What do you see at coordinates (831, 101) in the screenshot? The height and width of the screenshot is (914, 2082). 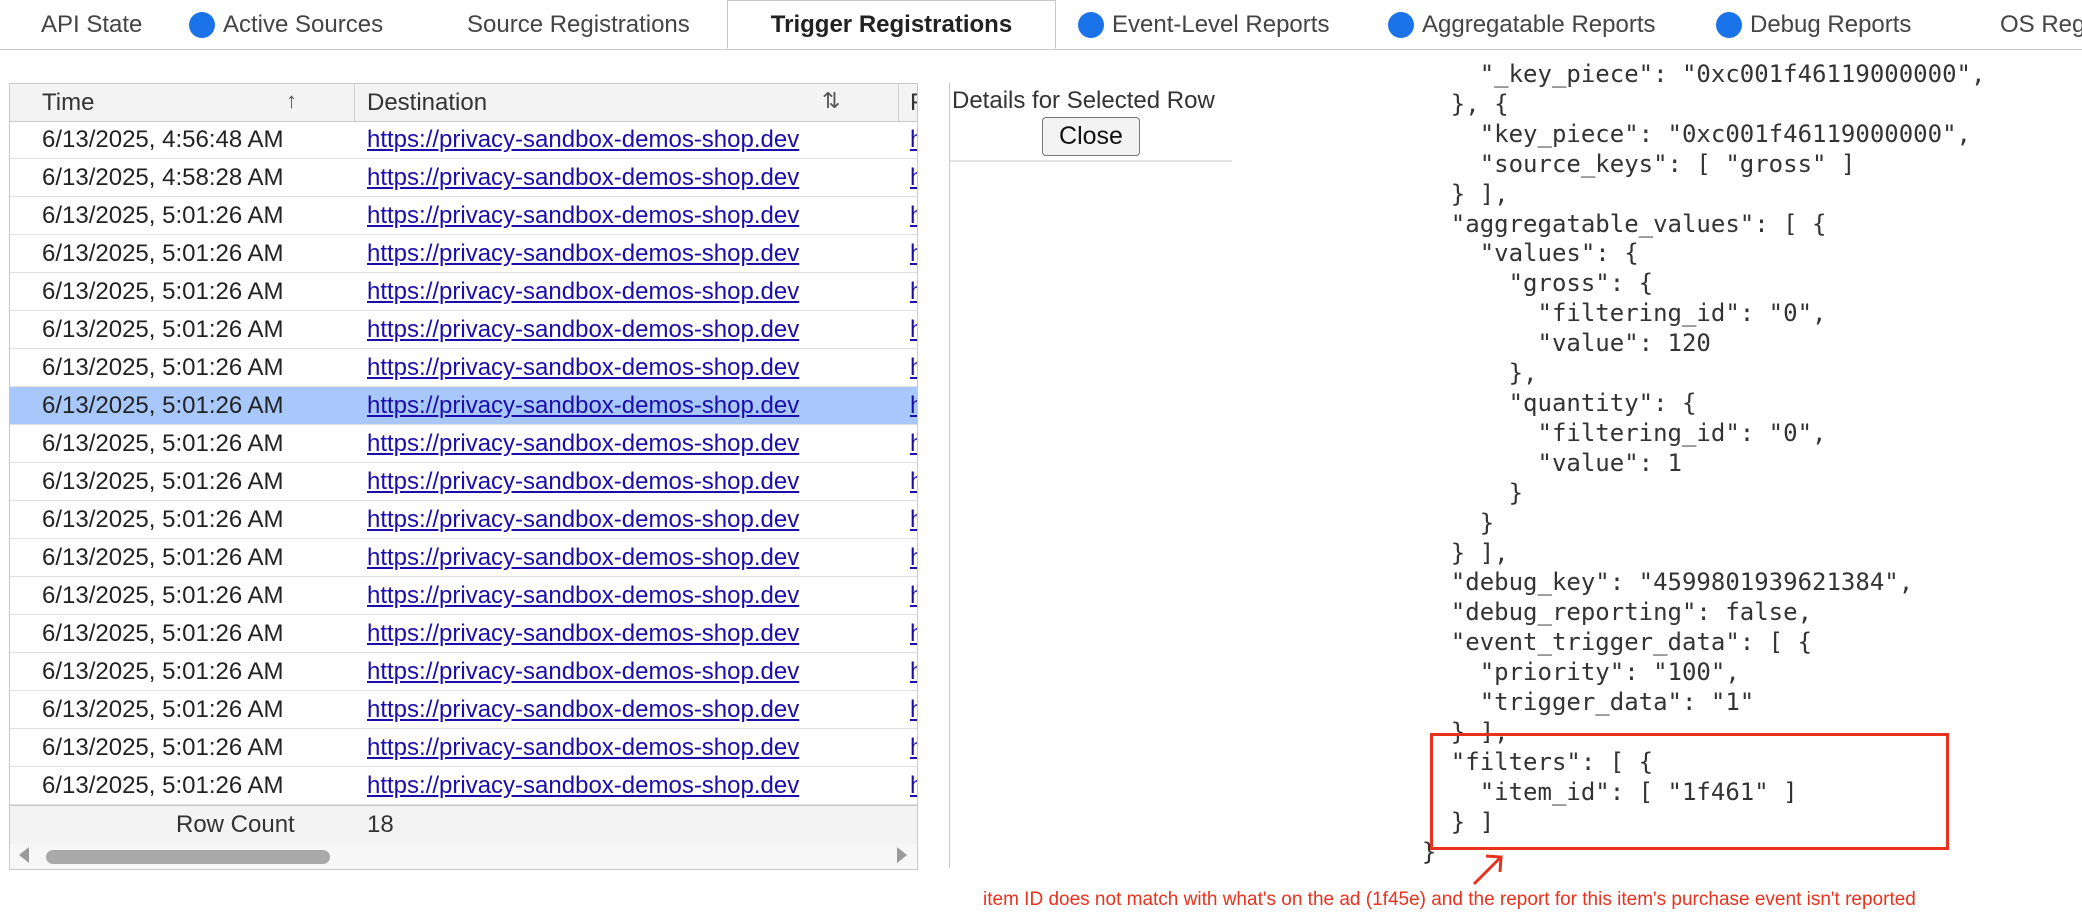 I see `sort-toggle-icon: ⇅` at bounding box center [831, 101].